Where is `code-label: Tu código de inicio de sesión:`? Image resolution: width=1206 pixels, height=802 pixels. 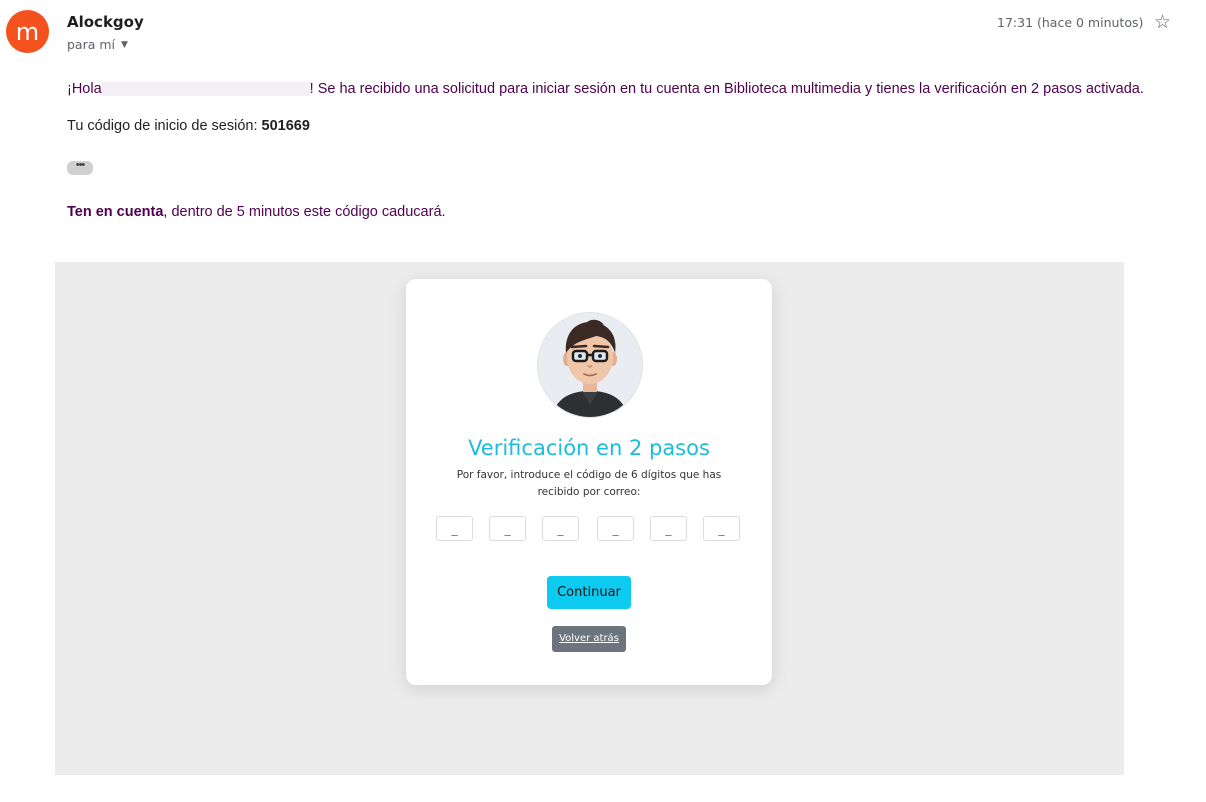
code-label: Tu código de inicio de sesión: is located at coordinates (164, 126).